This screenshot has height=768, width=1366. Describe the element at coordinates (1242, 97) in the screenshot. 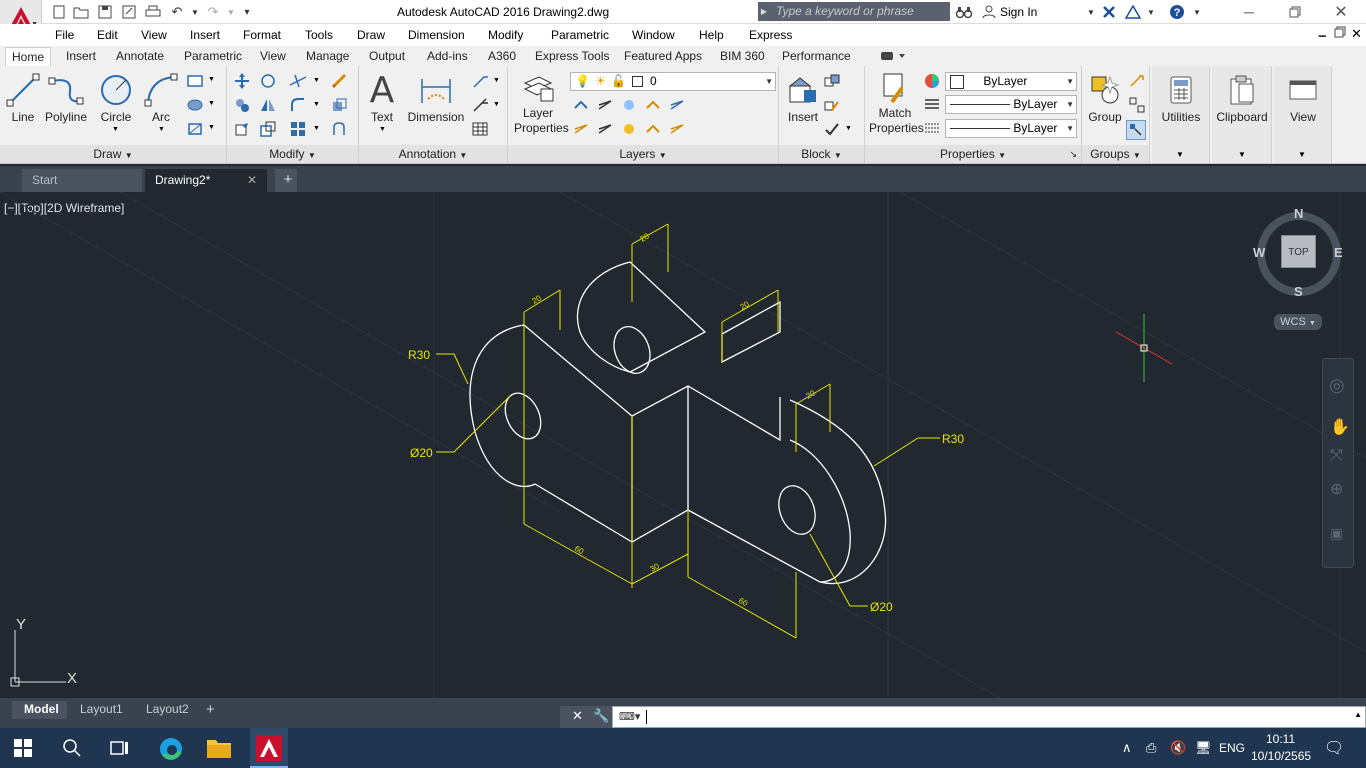

I see `clipboard-button: Clipboard` at that location.